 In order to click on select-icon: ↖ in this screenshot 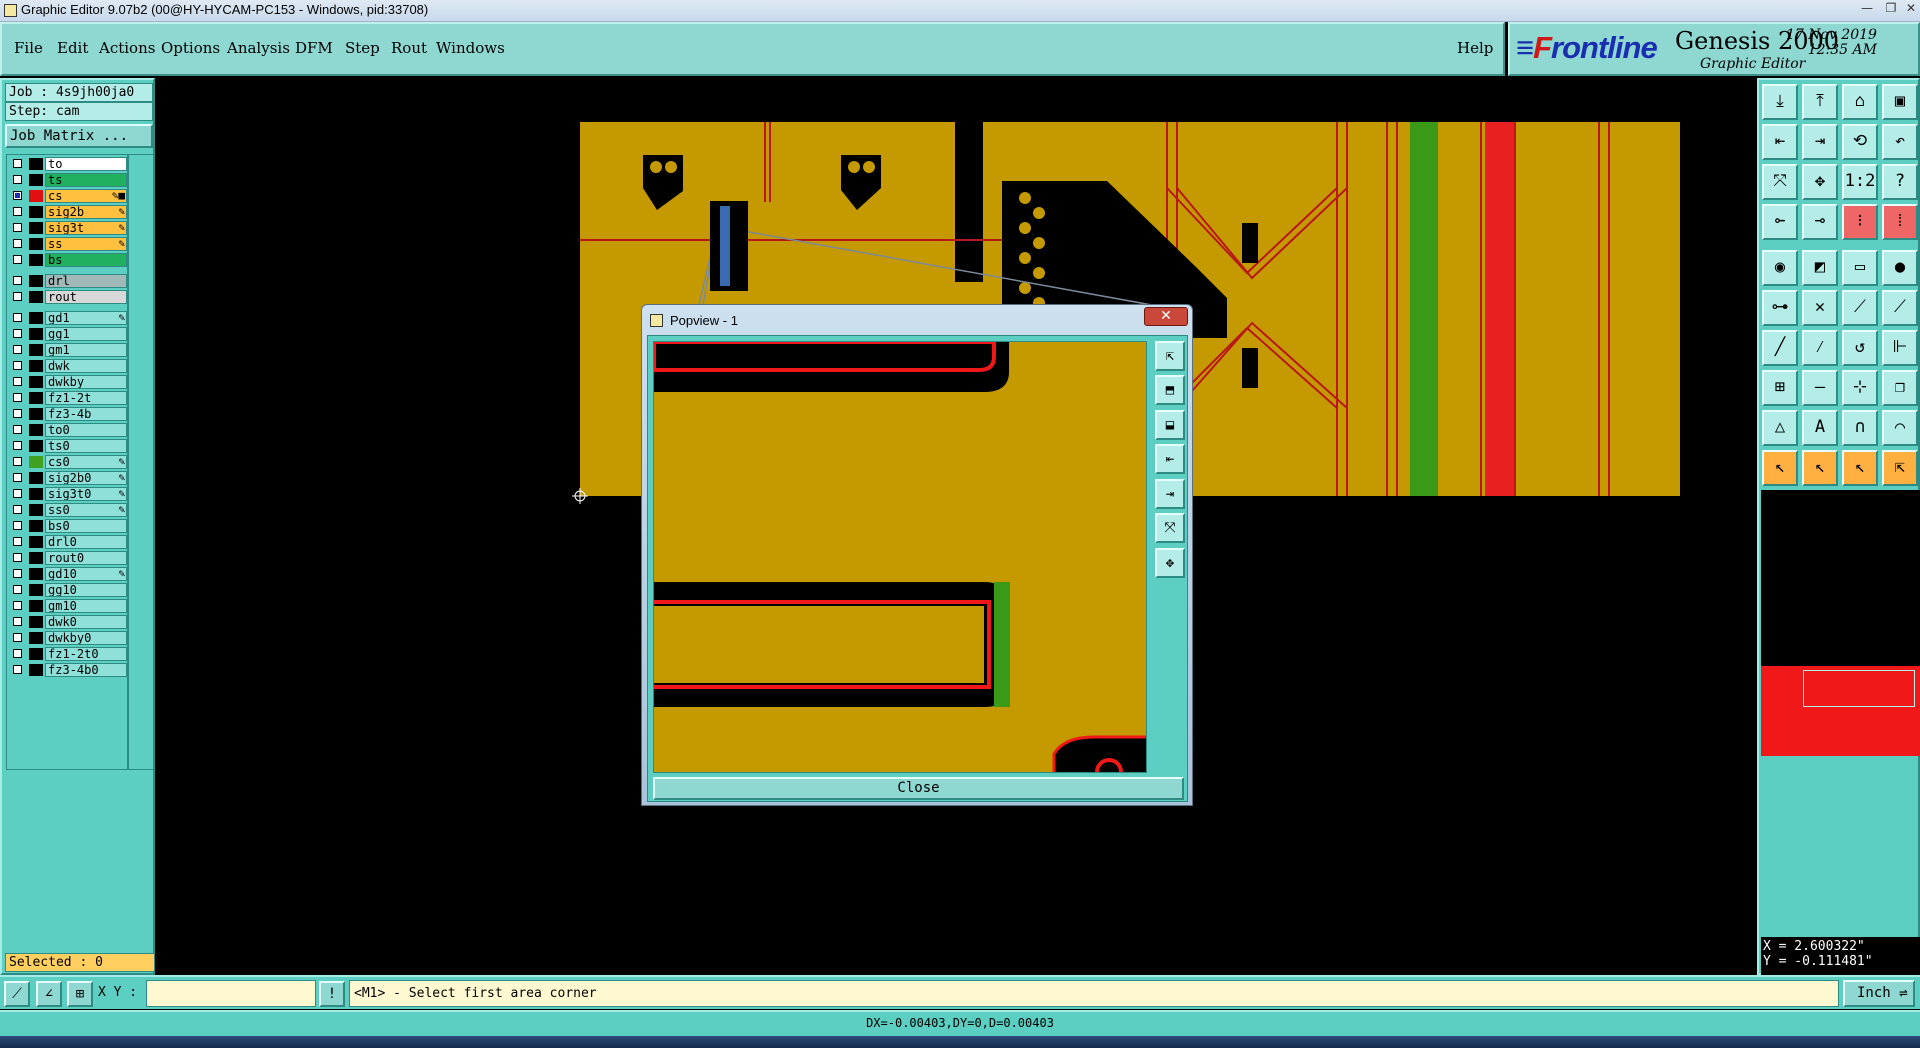, I will do `click(1820, 468)`.